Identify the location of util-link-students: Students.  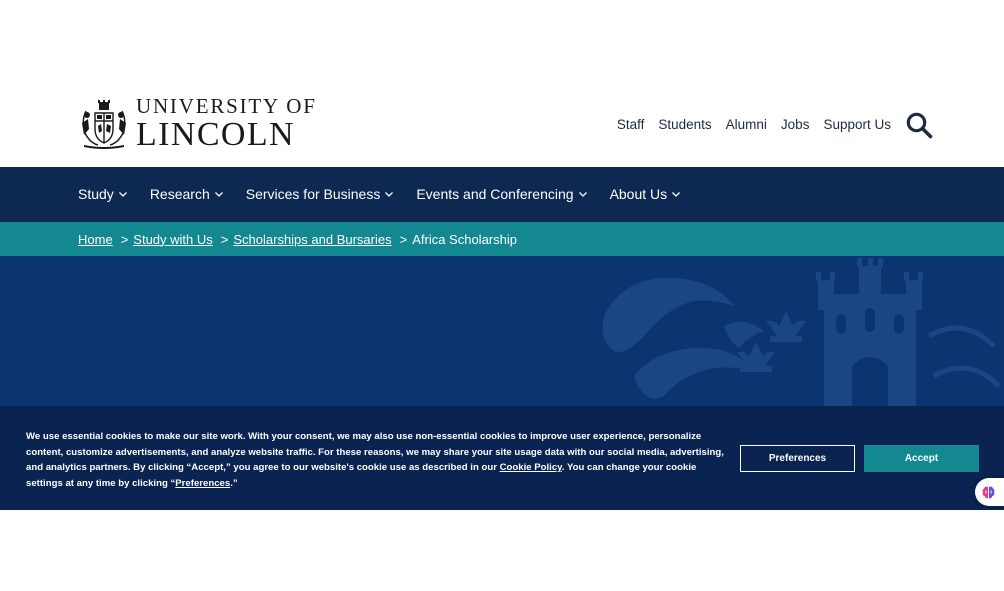
(684, 124).